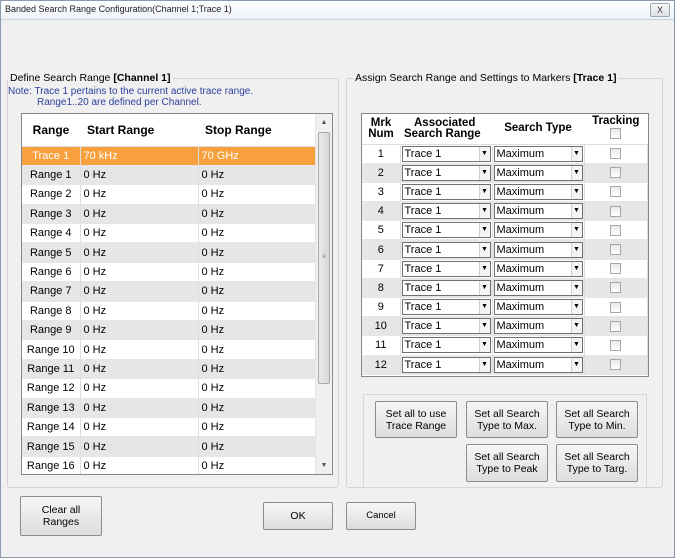 The height and width of the screenshot is (558, 675). I want to click on col-range: Range, so click(51, 130).